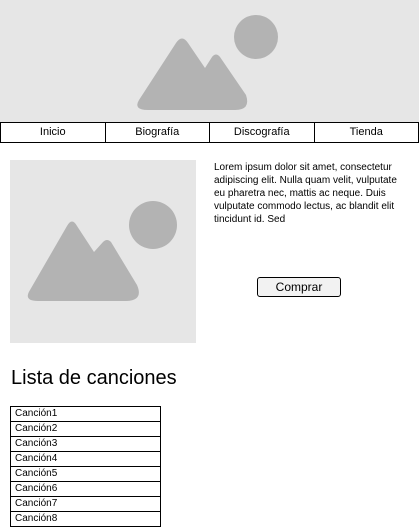 This screenshot has height=530, width=419. I want to click on song-item: Canción1, so click(85, 414).